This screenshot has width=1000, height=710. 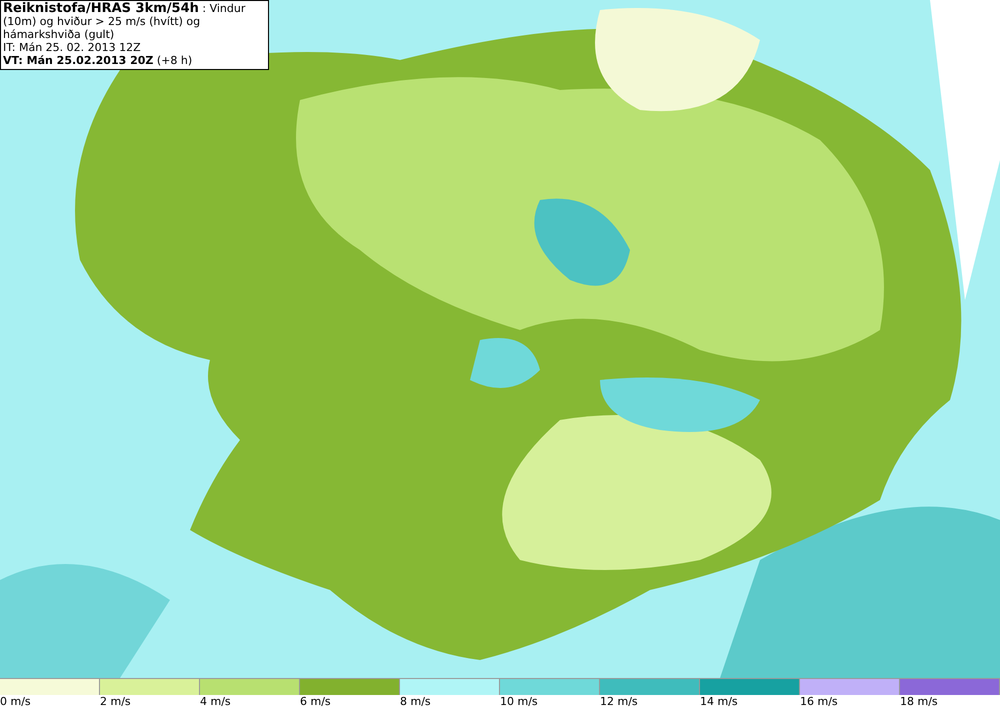 What do you see at coordinates (316, 702) in the screenshot?
I see `legend-label: 6 m/s` at bounding box center [316, 702].